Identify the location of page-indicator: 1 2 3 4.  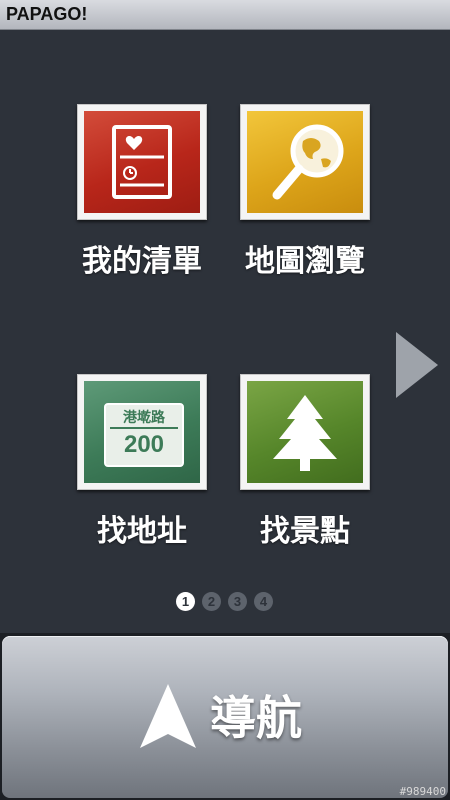
(225, 602).